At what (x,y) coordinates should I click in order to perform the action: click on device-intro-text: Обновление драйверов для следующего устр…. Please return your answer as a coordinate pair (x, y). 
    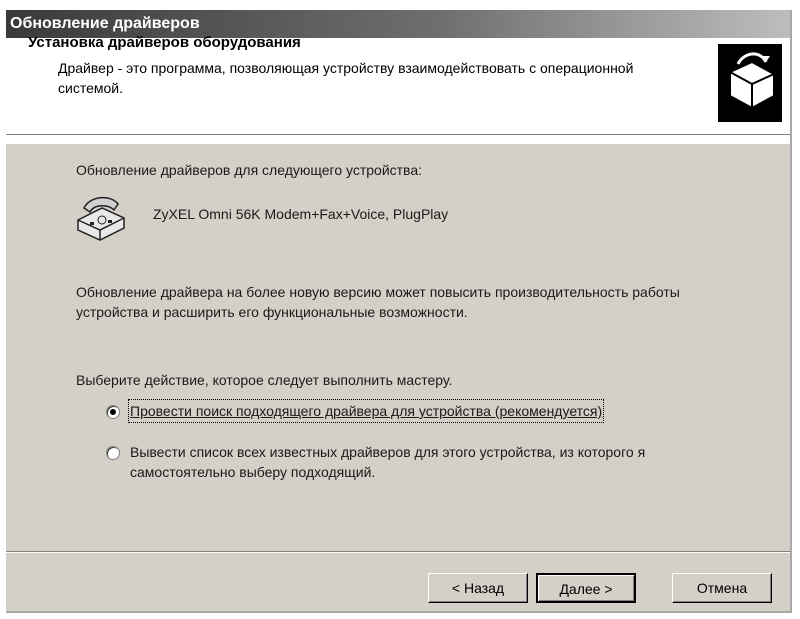
    Looking at the image, I should click on (249, 170).